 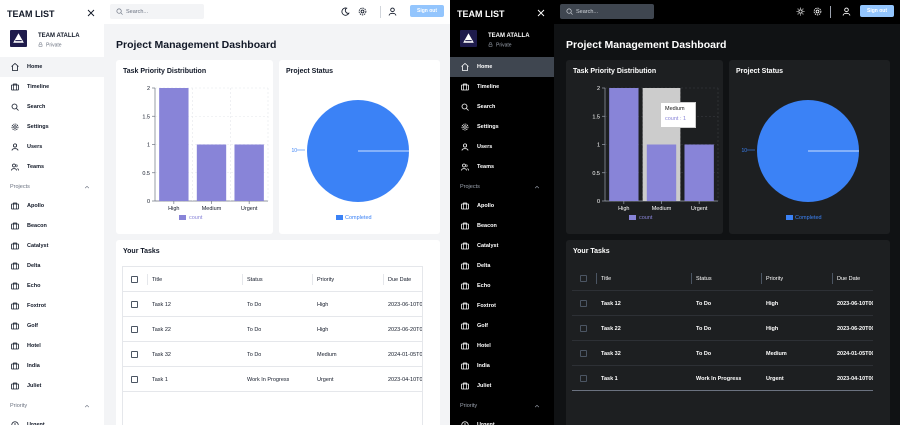 I want to click on x-tick-label: High, so click(x=173, y=209).